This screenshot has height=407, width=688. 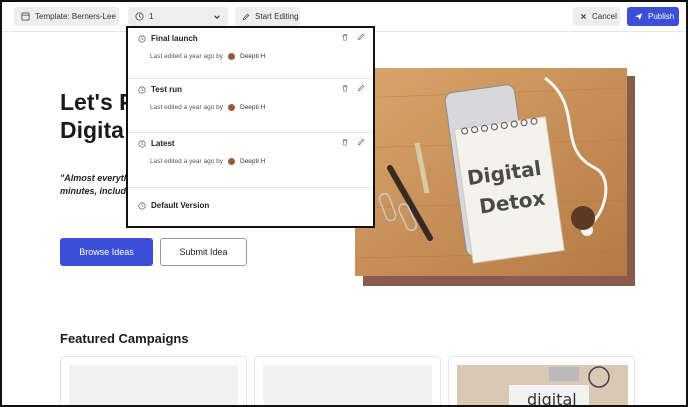 I want to click on version-value: 1, so click(x=151, y=16).